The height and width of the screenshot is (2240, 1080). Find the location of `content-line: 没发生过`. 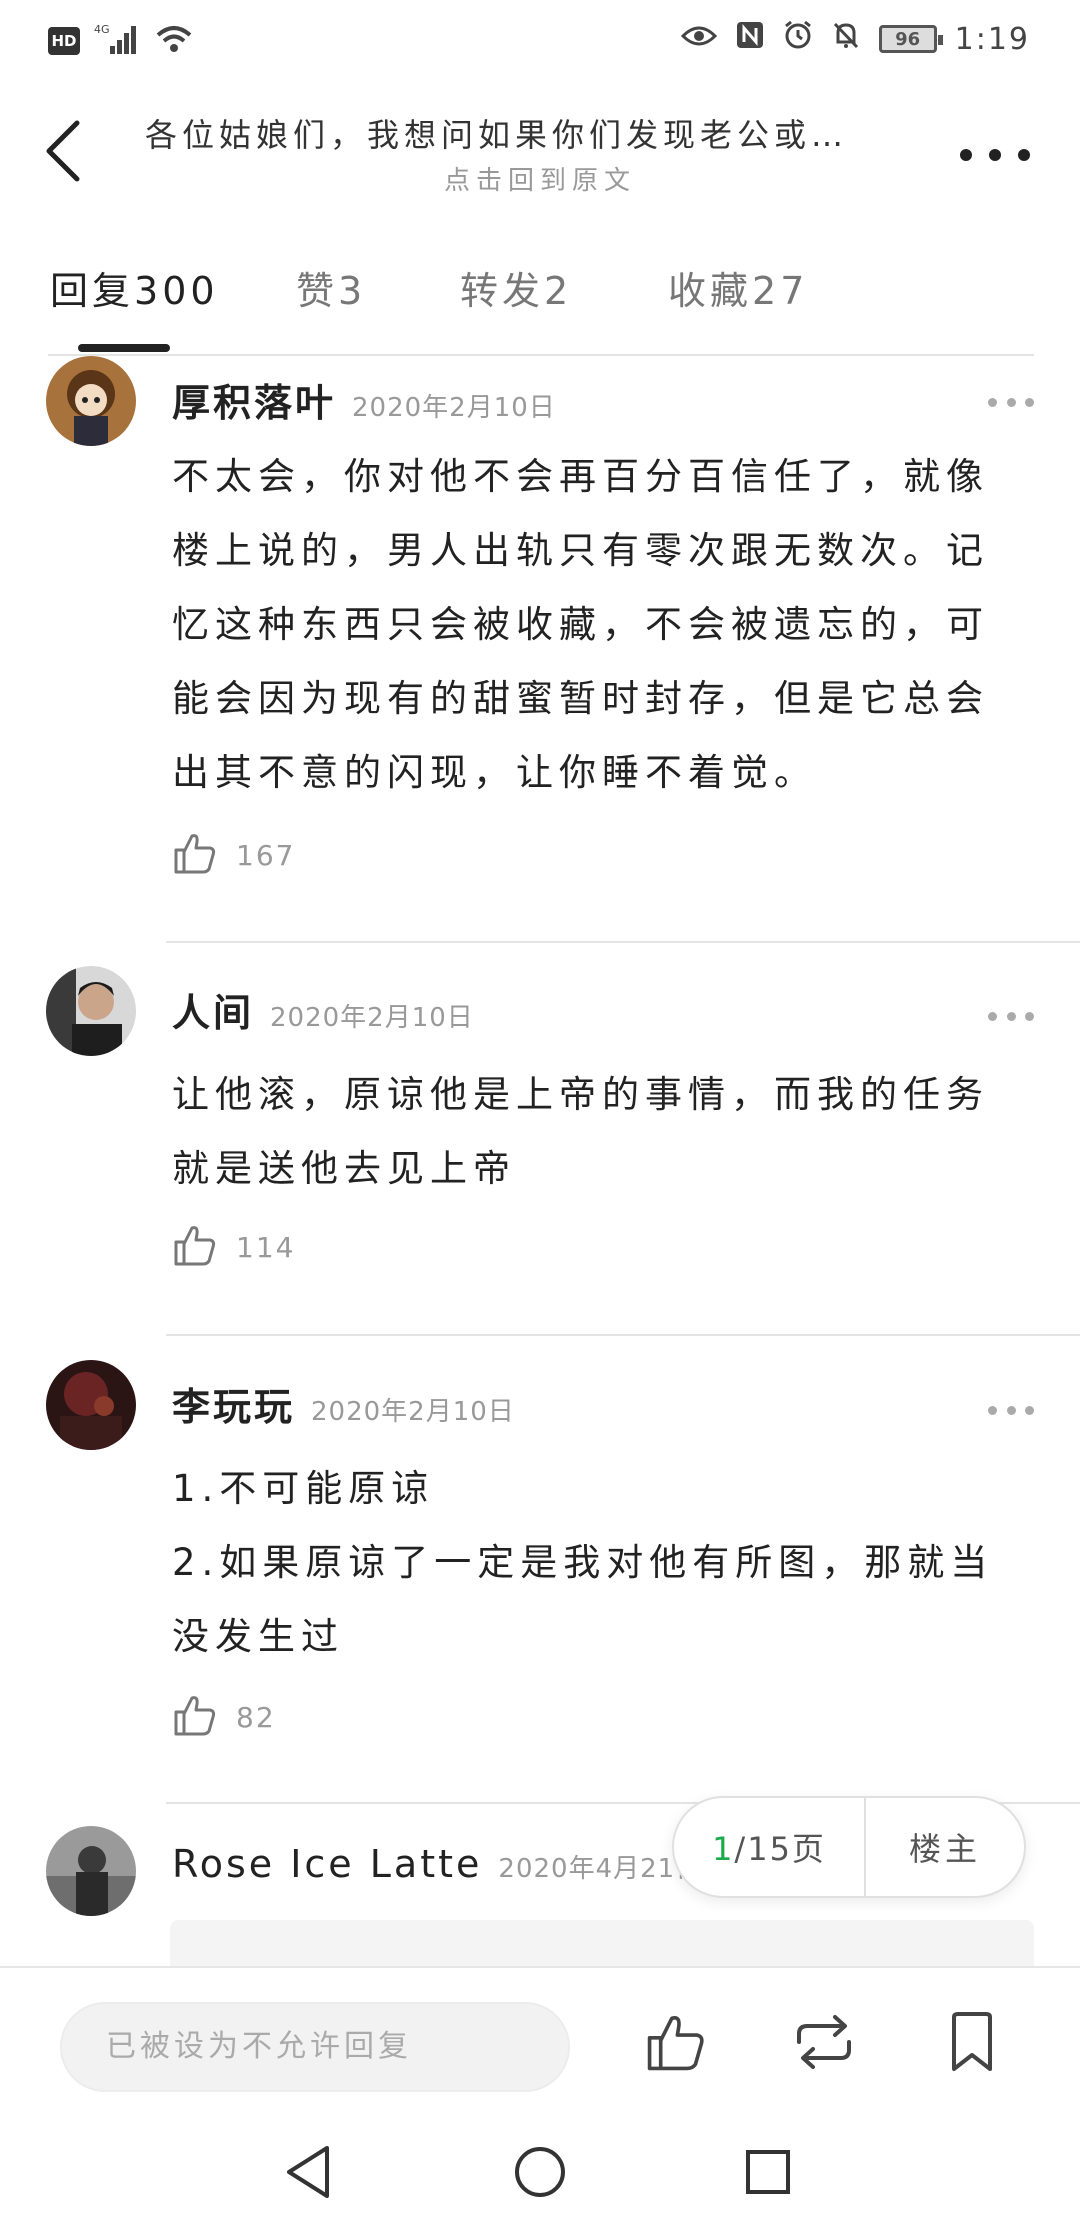

content-line: 没发生过 is located at coordinates (258, 1636).